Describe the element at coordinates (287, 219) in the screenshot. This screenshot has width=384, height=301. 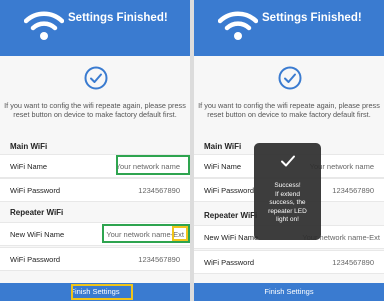
I see `toast-line: light on!` at that location.